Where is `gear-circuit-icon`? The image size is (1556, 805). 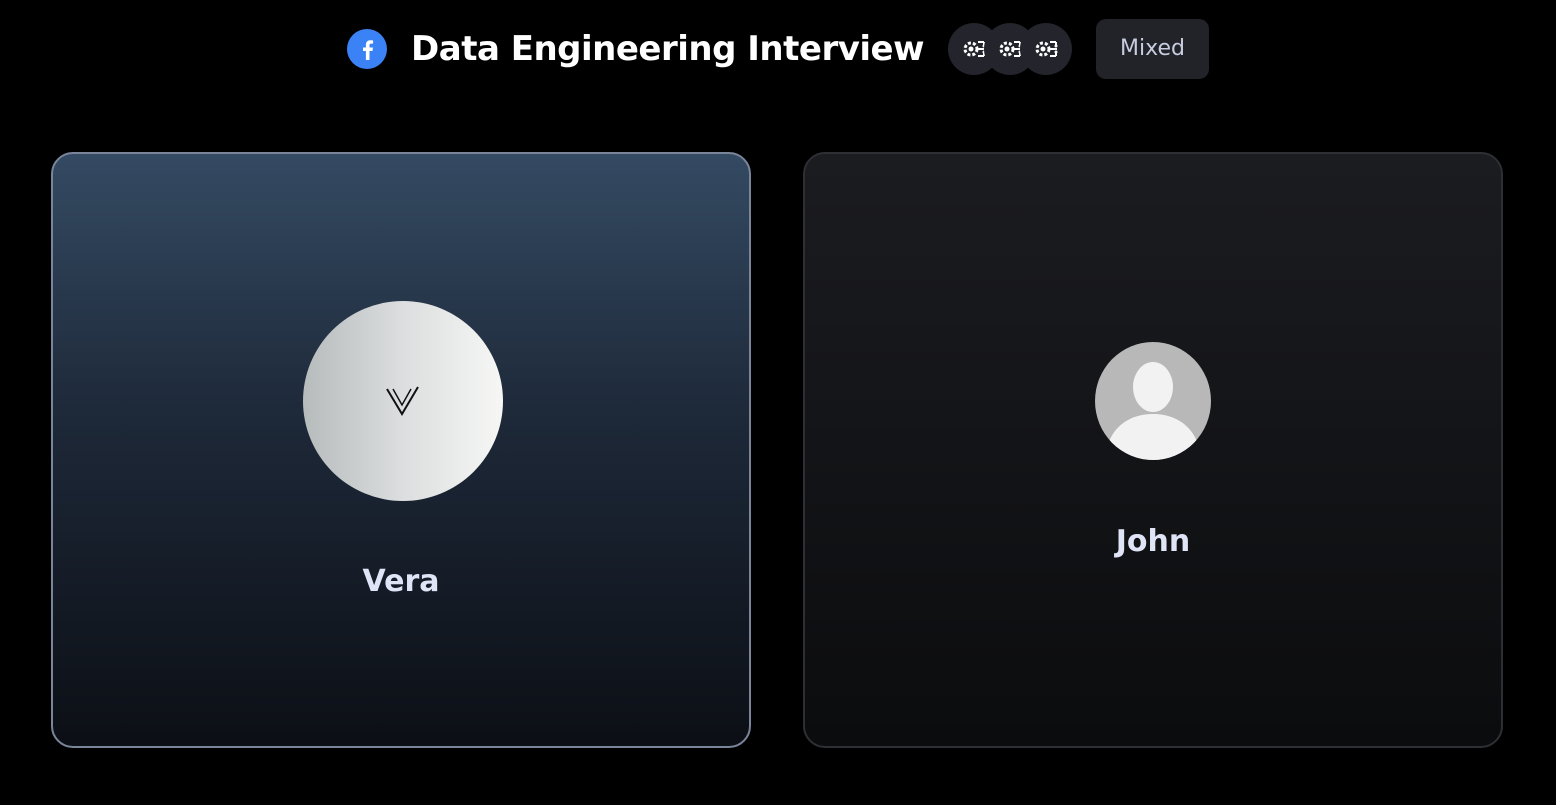 gear-circuit-icon is located at coordinates (1046, 49).